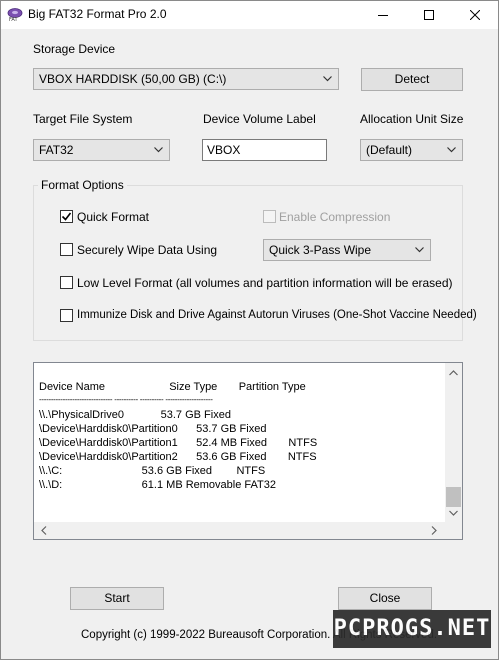  Describe the element at coordinates (259, 119) in the screenshot. I see `volume-label-caption: Device Volume Label` at that location.